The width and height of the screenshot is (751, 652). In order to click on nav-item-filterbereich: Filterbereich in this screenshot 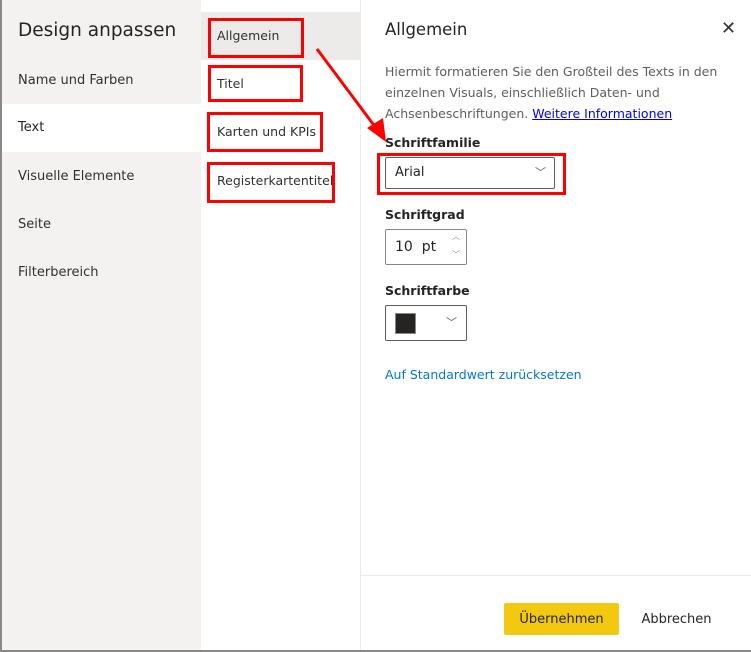, I will do `click(101, 273)`.